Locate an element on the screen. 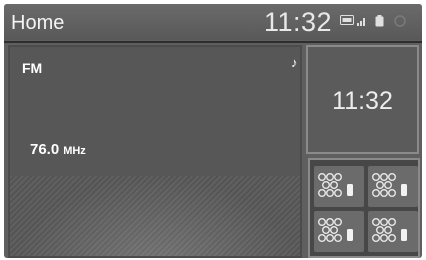  header-divider is located at coordinates (213, 42).